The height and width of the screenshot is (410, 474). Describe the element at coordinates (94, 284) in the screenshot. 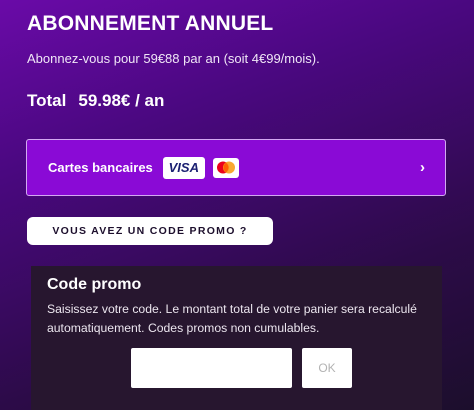

I see `promo-panel-title: Code promo` at that location.